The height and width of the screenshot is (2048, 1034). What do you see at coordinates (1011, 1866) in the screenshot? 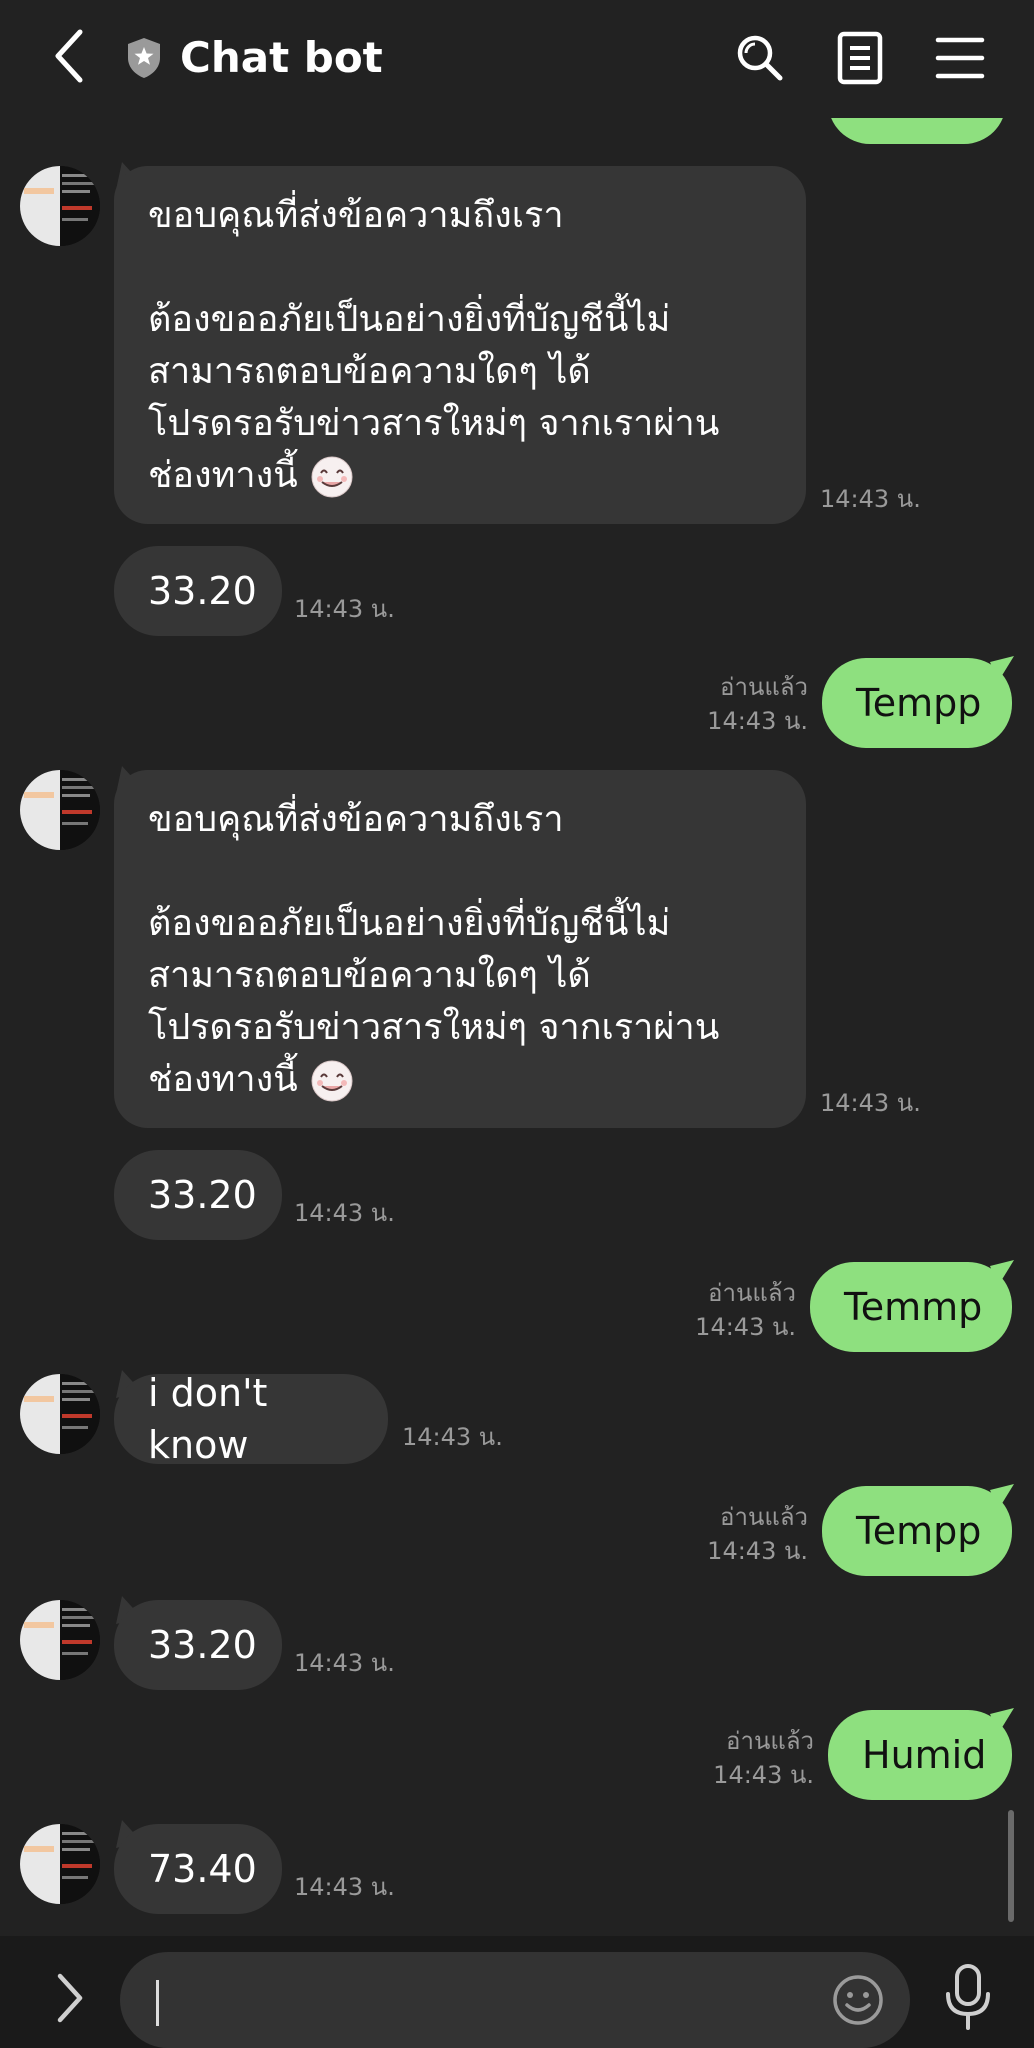
I see `scrollbar` at bounding box center [1011, 1866].